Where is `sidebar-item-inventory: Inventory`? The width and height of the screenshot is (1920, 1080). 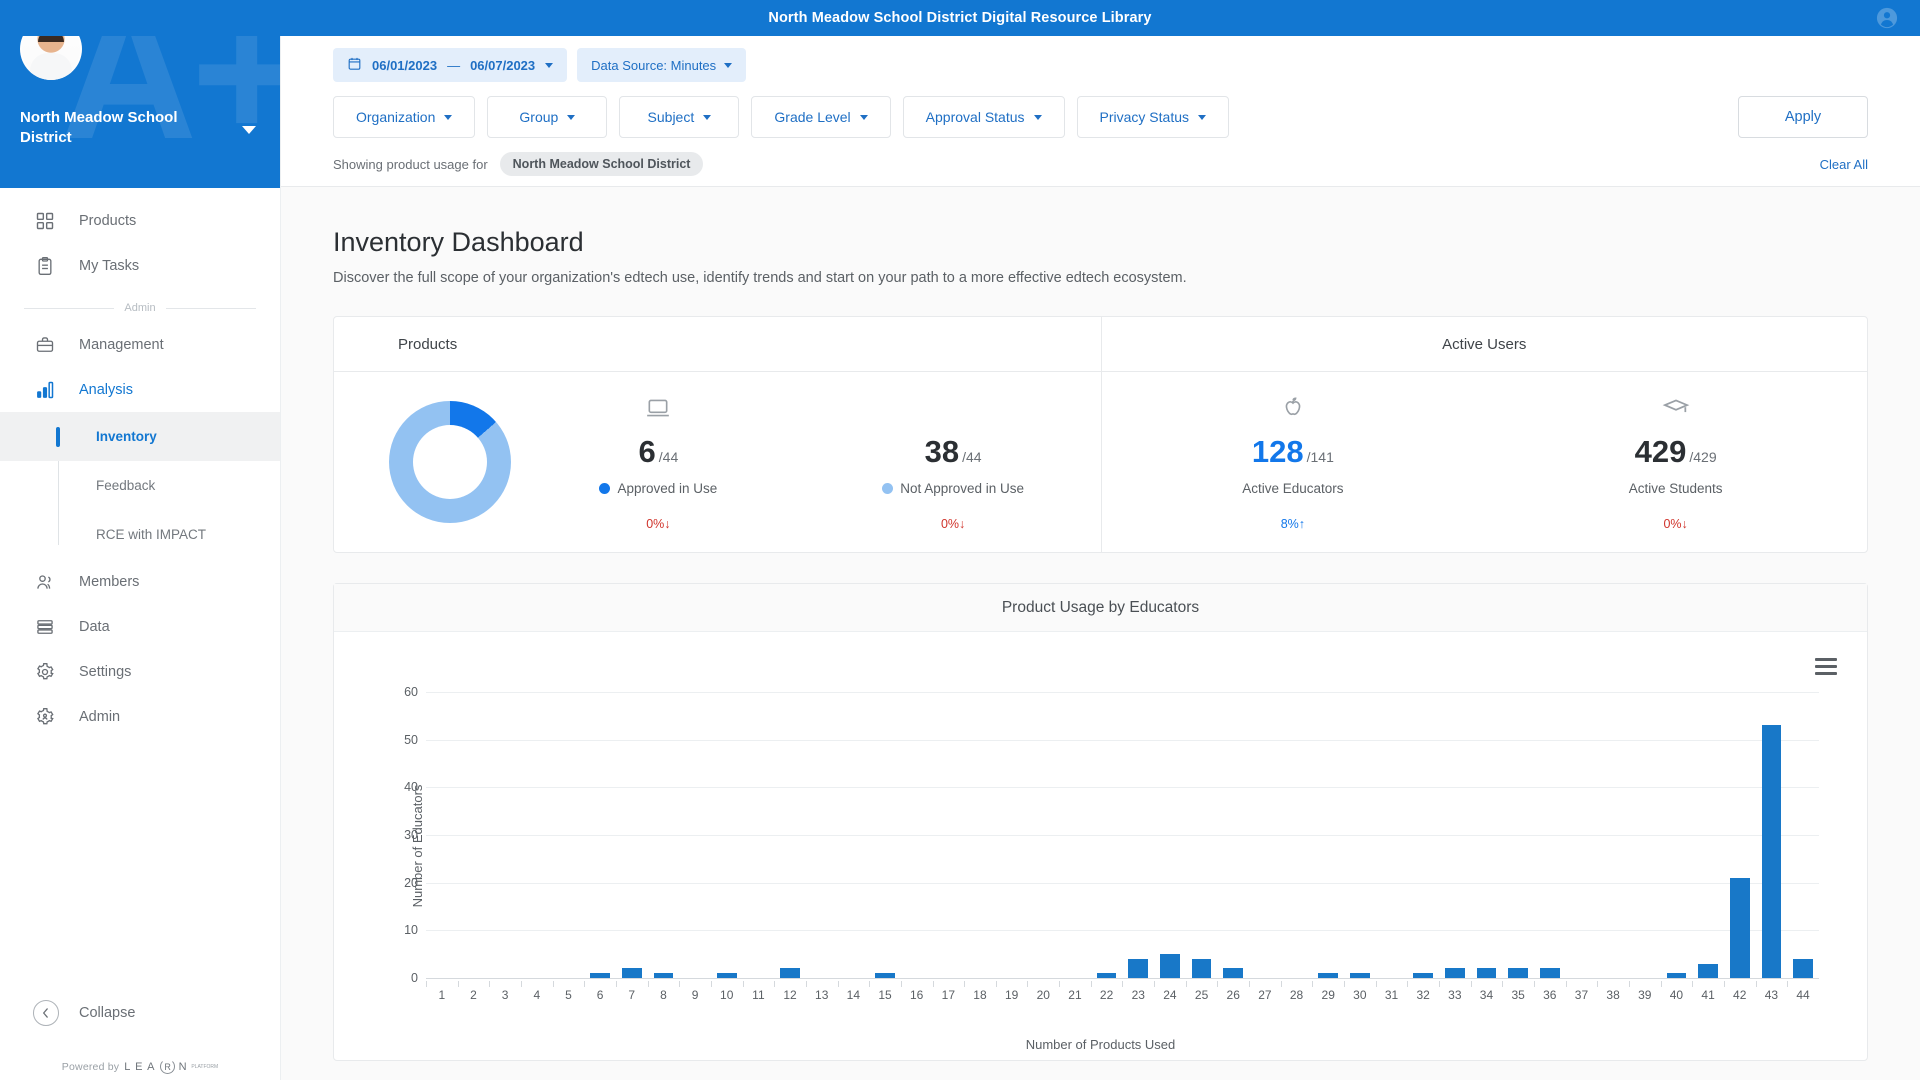
sidebar-item-inventory: Inventory is located at coordinates (140, 436).